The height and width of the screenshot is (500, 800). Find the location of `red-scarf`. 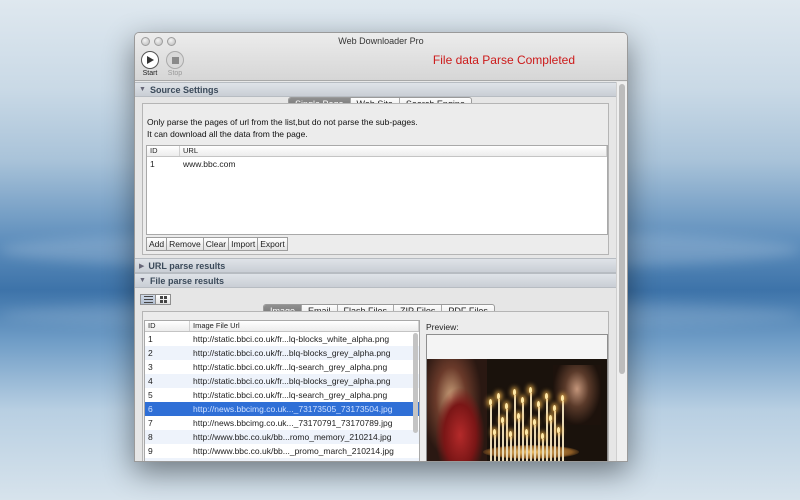

red-scarf is located at coordinates (460, 424).